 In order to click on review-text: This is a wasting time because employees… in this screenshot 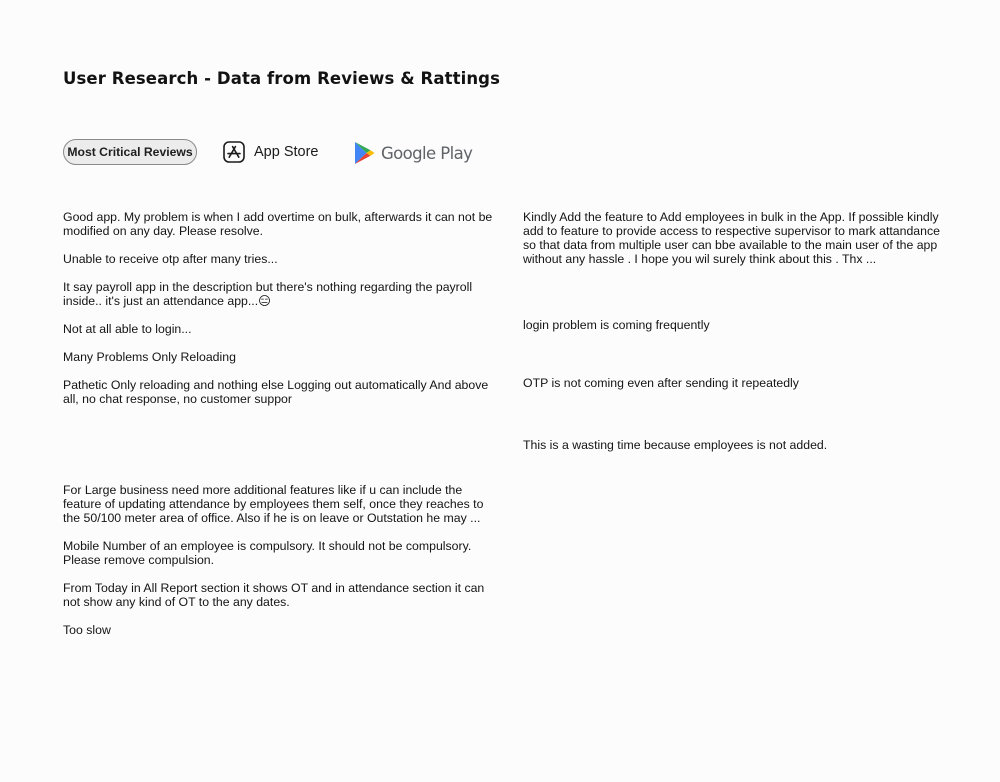, I will do `click(675, 445)`.